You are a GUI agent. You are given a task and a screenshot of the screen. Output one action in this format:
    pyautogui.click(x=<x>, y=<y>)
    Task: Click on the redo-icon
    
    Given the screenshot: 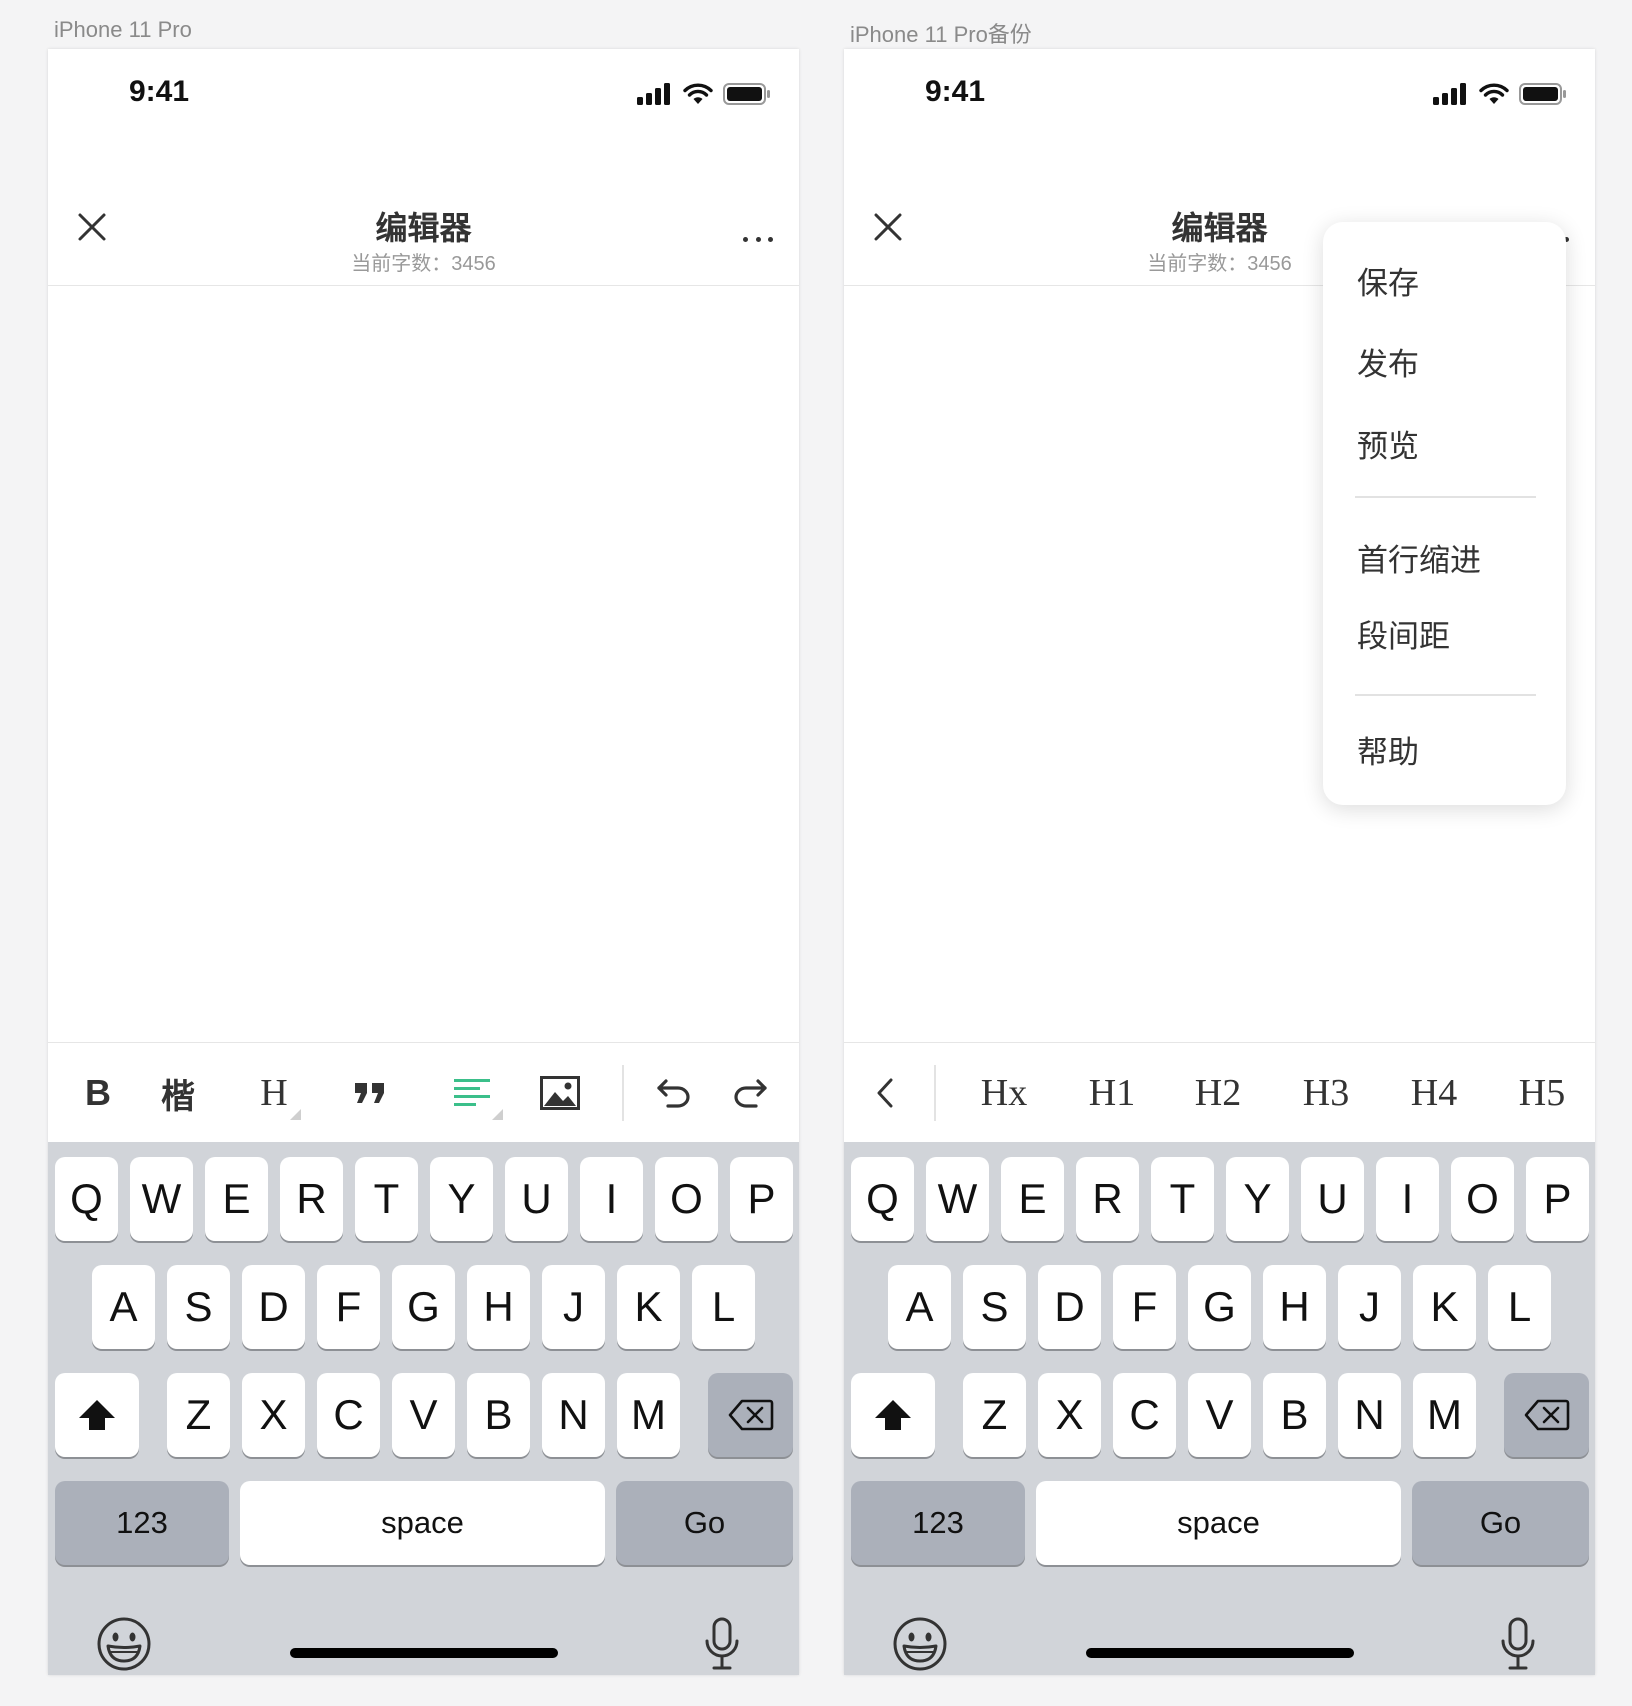 What is the action you would take?
    pyautogui.click(x=750, y=1093)
    